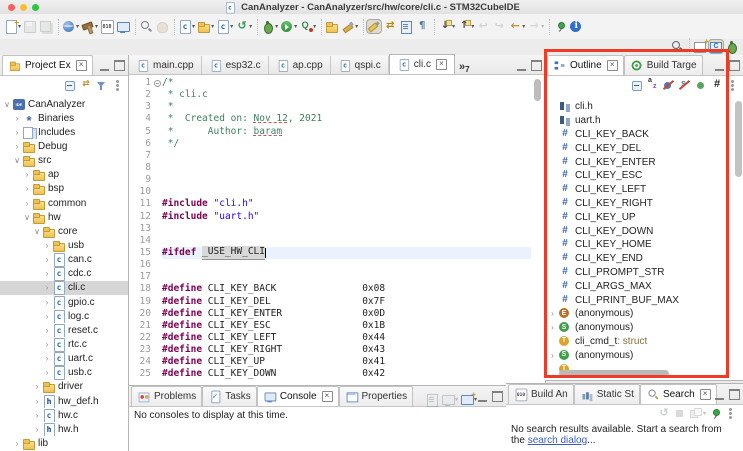 The width and height of the screenshot is (743, 451). What do you see at coordinates (67, 26) in the screenshot?
I see `information-center-button: ▾` at bounding box center [67, 26].